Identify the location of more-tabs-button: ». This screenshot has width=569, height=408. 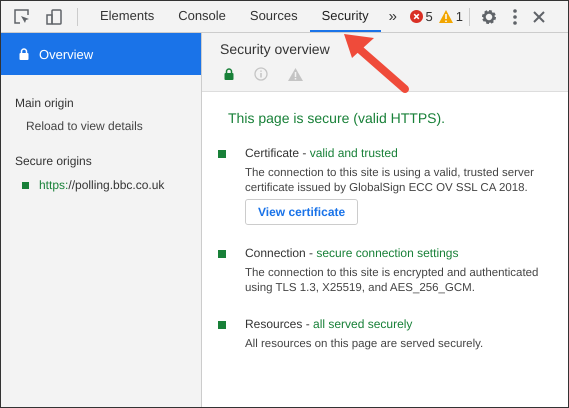
(392, 16).